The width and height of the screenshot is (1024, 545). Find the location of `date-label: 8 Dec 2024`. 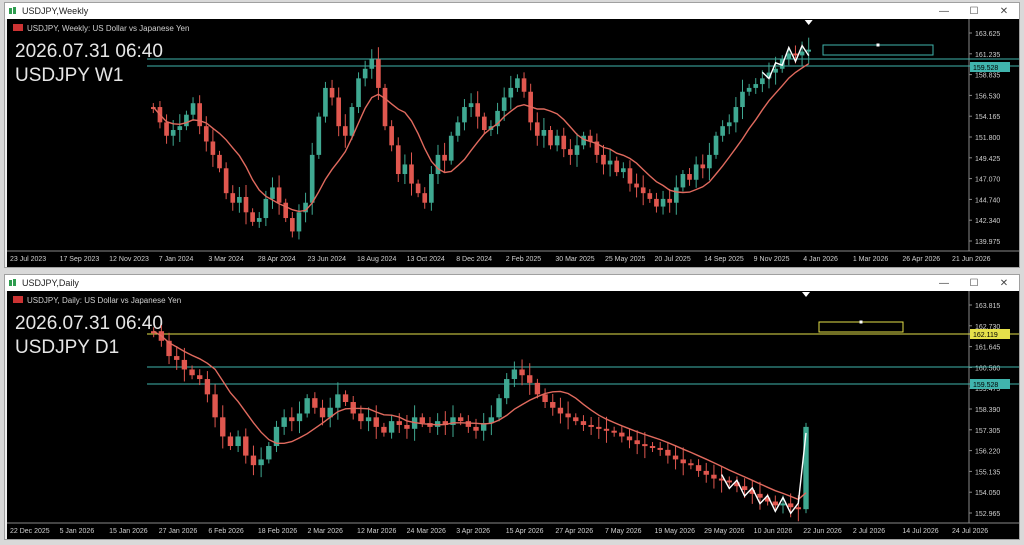

date-label: 8 Dec 2024 is located at coordinates (474, 259).